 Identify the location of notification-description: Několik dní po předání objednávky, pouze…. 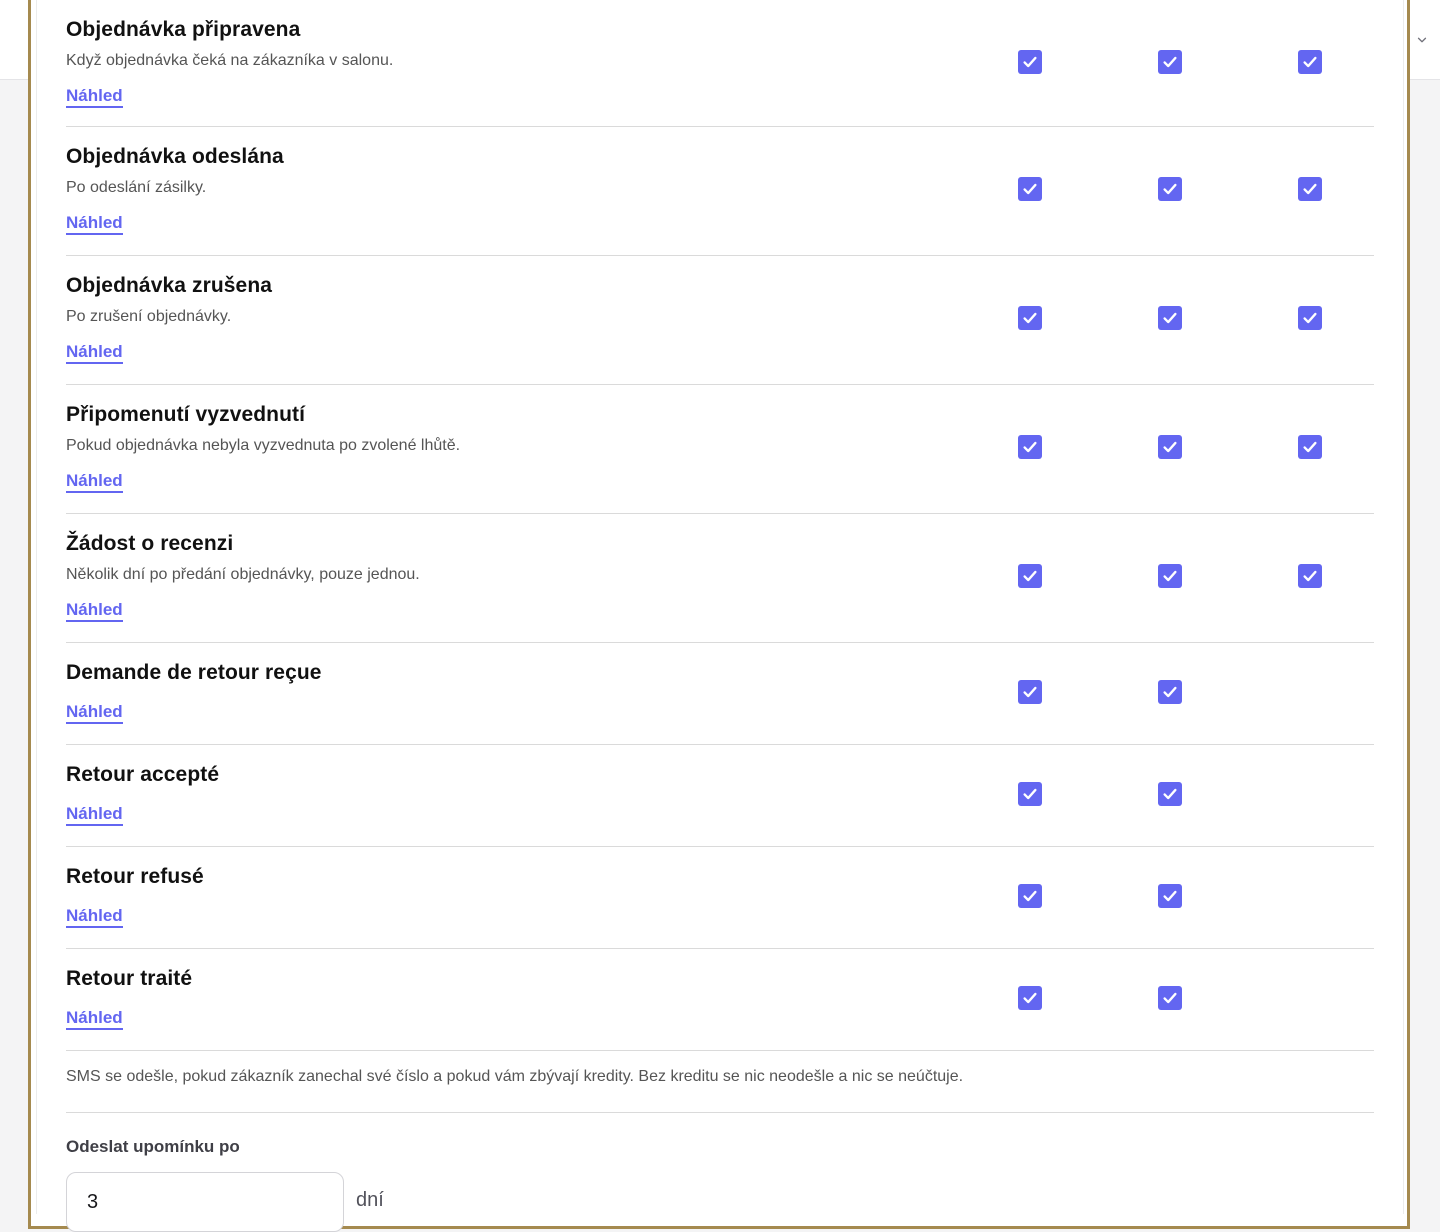
(243, 574).